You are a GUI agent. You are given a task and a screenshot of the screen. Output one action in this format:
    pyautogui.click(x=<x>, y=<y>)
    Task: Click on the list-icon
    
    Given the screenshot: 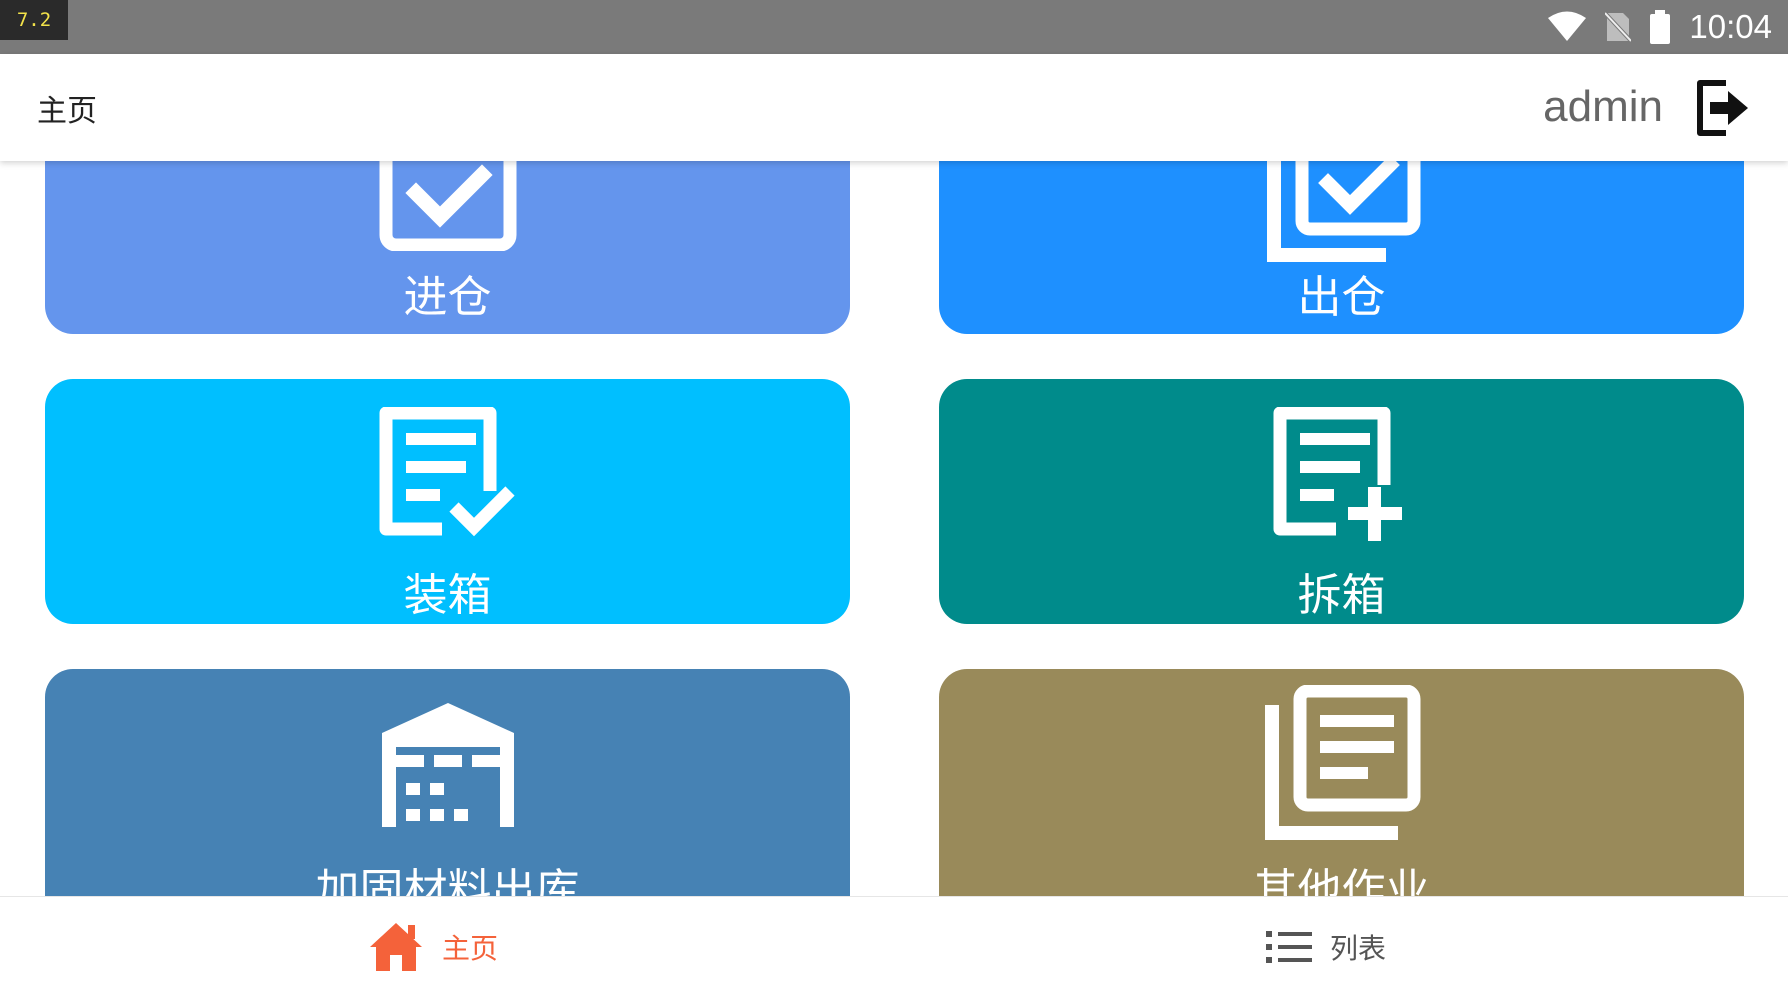 What is the action you would take?
    pyautogui.click(x=1289, y=947)
    